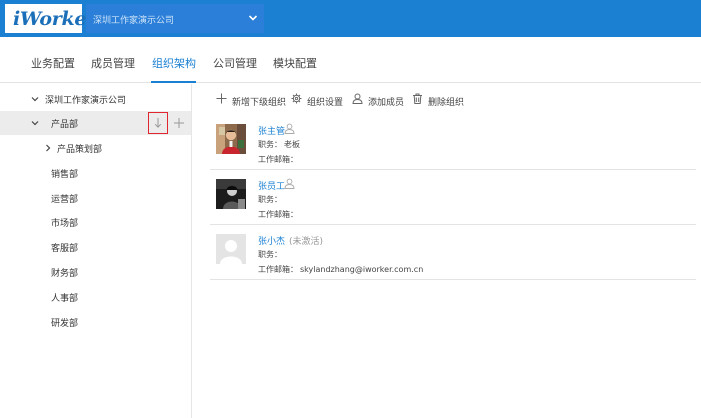  What do you see at coordinates (292, 144) in the screenshot?
I see `member-position: 老板` at bounding box center [292, 144].